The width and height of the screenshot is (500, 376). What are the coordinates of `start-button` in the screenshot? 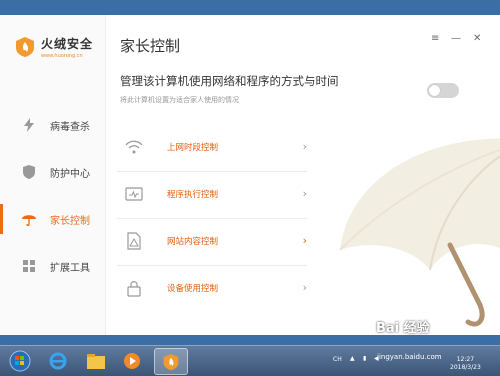 It's located at (20, 360).